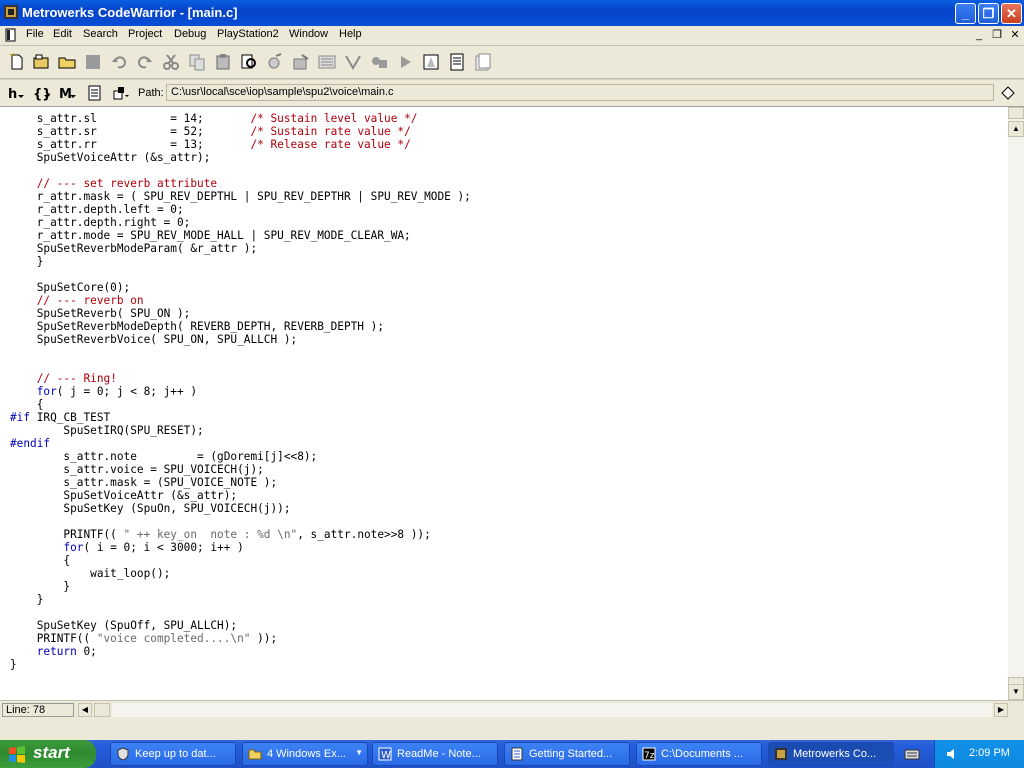 This screenshot has height=768, width=1024. Describe the element at coordinates (95, 93) in the screenshot. I see `document-settings-icon` at that location.